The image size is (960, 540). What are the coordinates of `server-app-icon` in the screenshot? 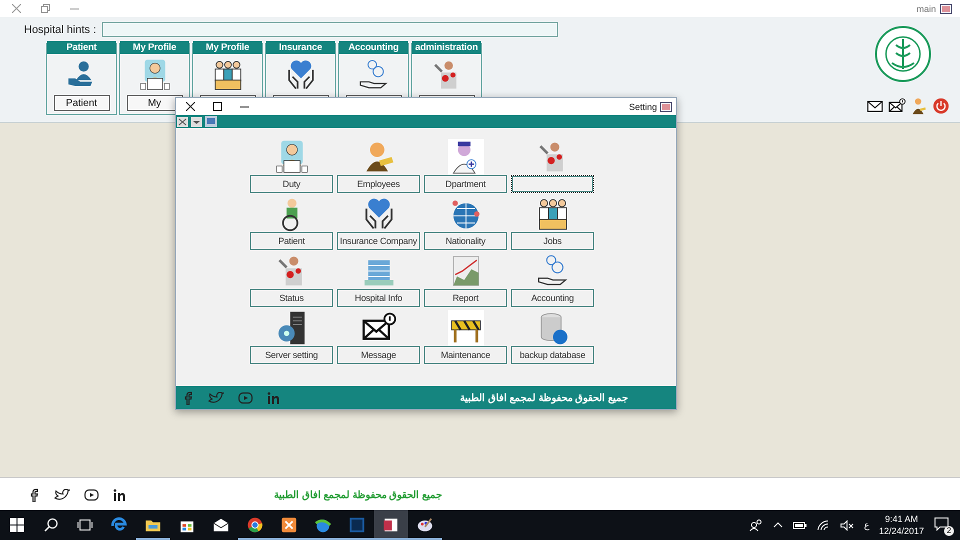 It's located at (289, 525).